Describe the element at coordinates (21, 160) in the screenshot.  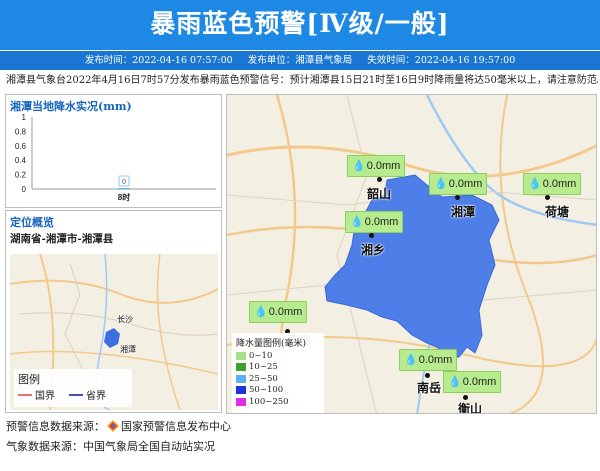
I see `y-tick-label: 0.4` at that location.